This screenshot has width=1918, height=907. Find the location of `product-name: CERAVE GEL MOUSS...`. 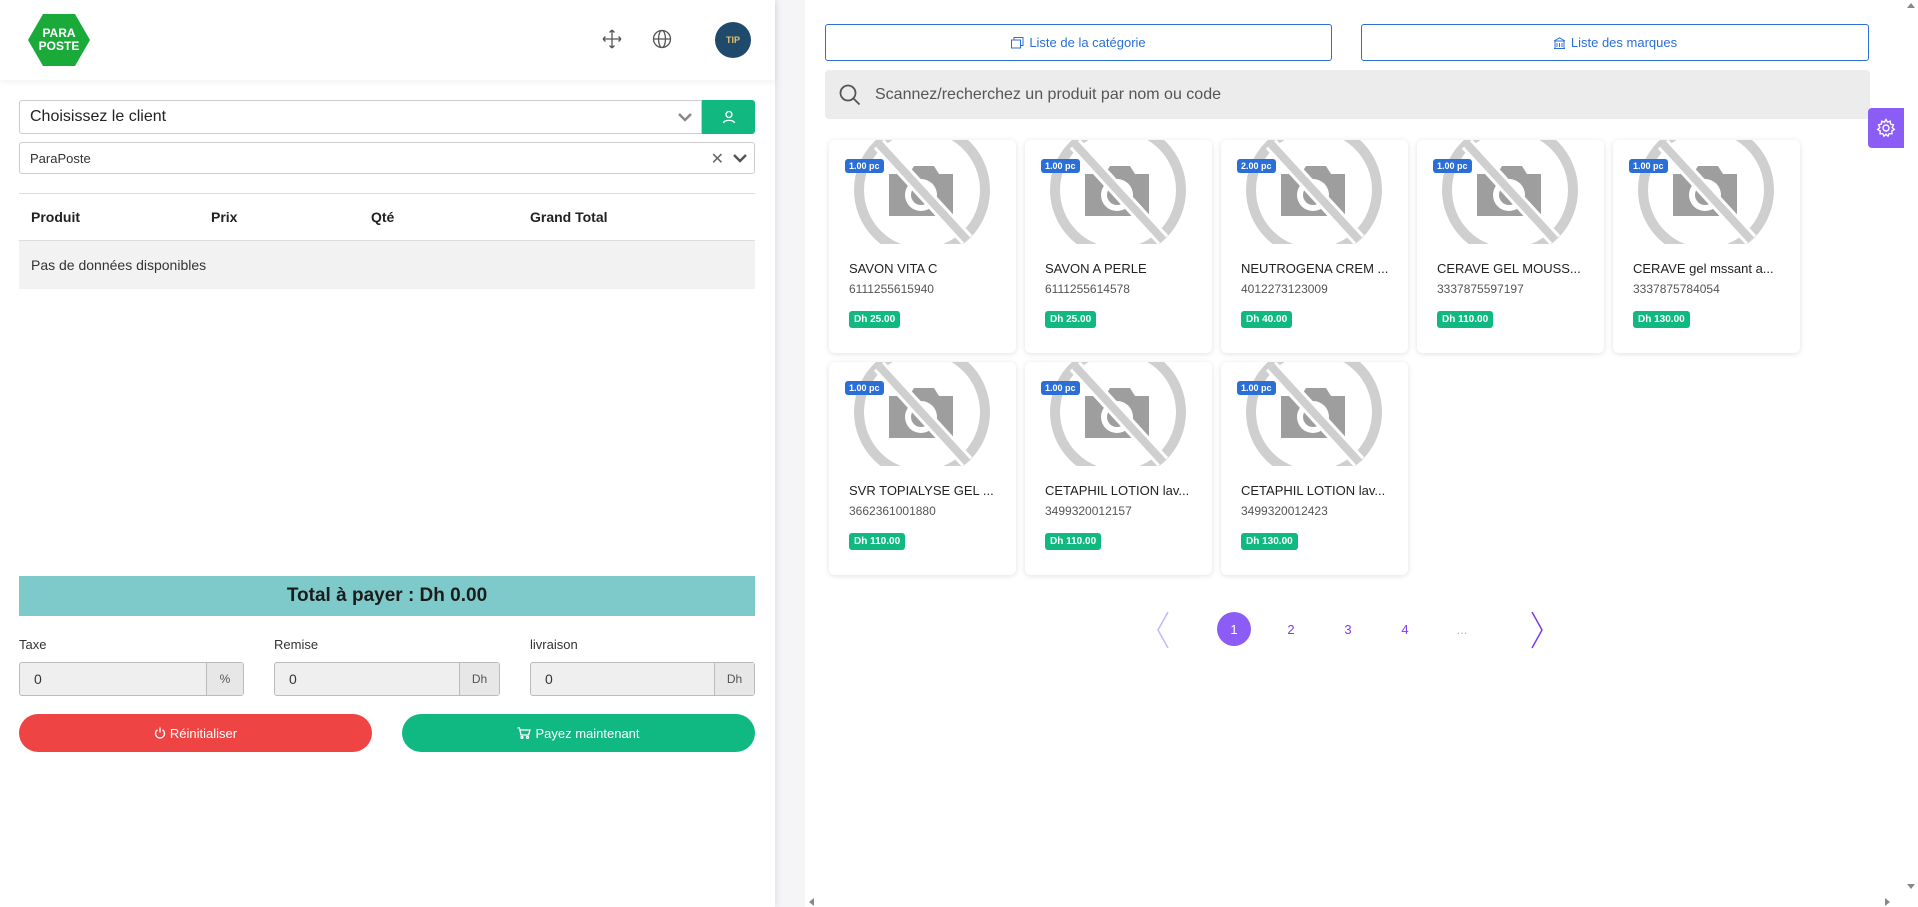

product-name: CERAVE GEL MOUSS... is located at coordinates (1509, 268).